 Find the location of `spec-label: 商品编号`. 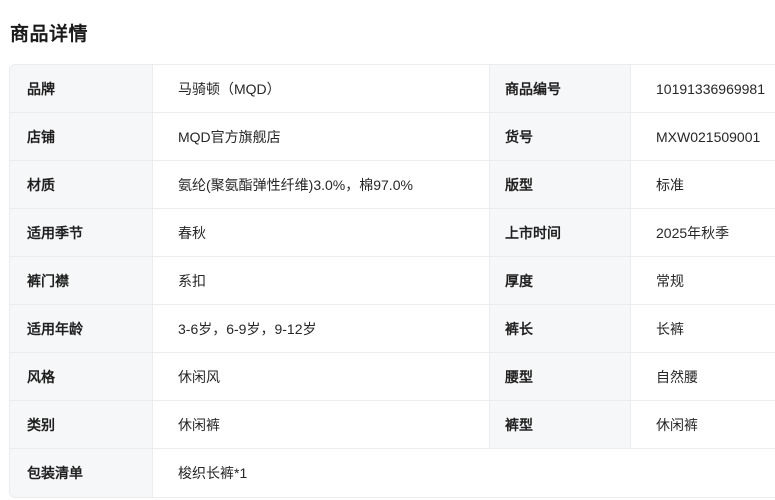

spec-label: 商品编号 is located at coordinates (560, 88).